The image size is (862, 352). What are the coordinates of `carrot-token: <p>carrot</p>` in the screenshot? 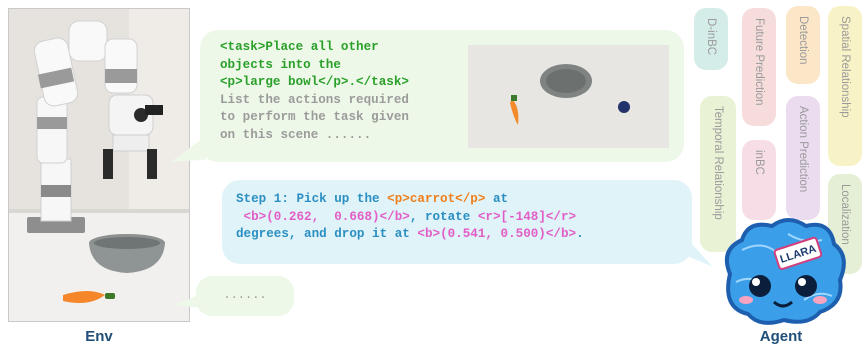 It's located at (436, 199).